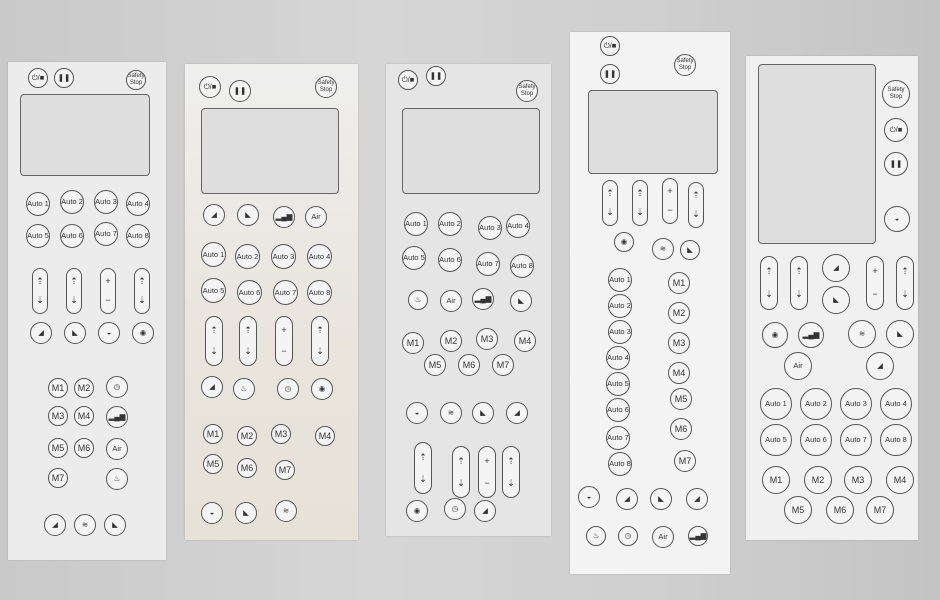 Image resolution: width=940 pixels, height=600 pixels. Describe the element at coordinates (451, 341) in the screenshot. I see `m2-button: M2` at that location.